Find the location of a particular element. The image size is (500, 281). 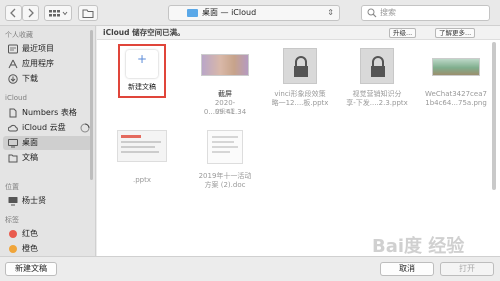

new-document-thumbnail: + is located at coordinates (142, 64).